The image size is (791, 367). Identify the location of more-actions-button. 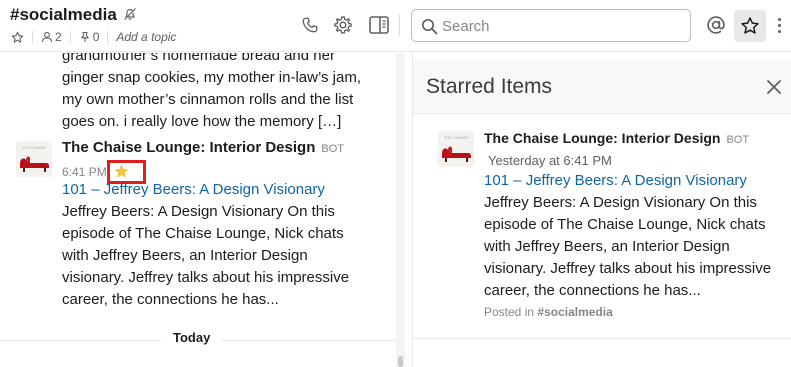
(779, 25).